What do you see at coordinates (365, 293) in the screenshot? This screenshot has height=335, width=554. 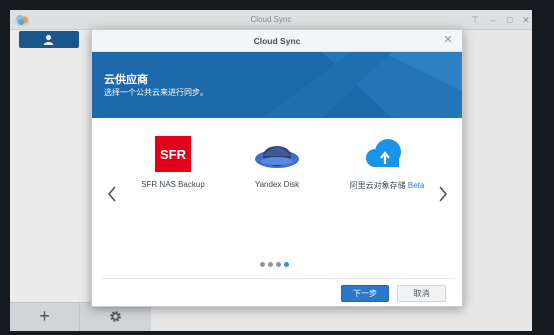 I see `next-button: 下一步` at bounding box center [365, 293].